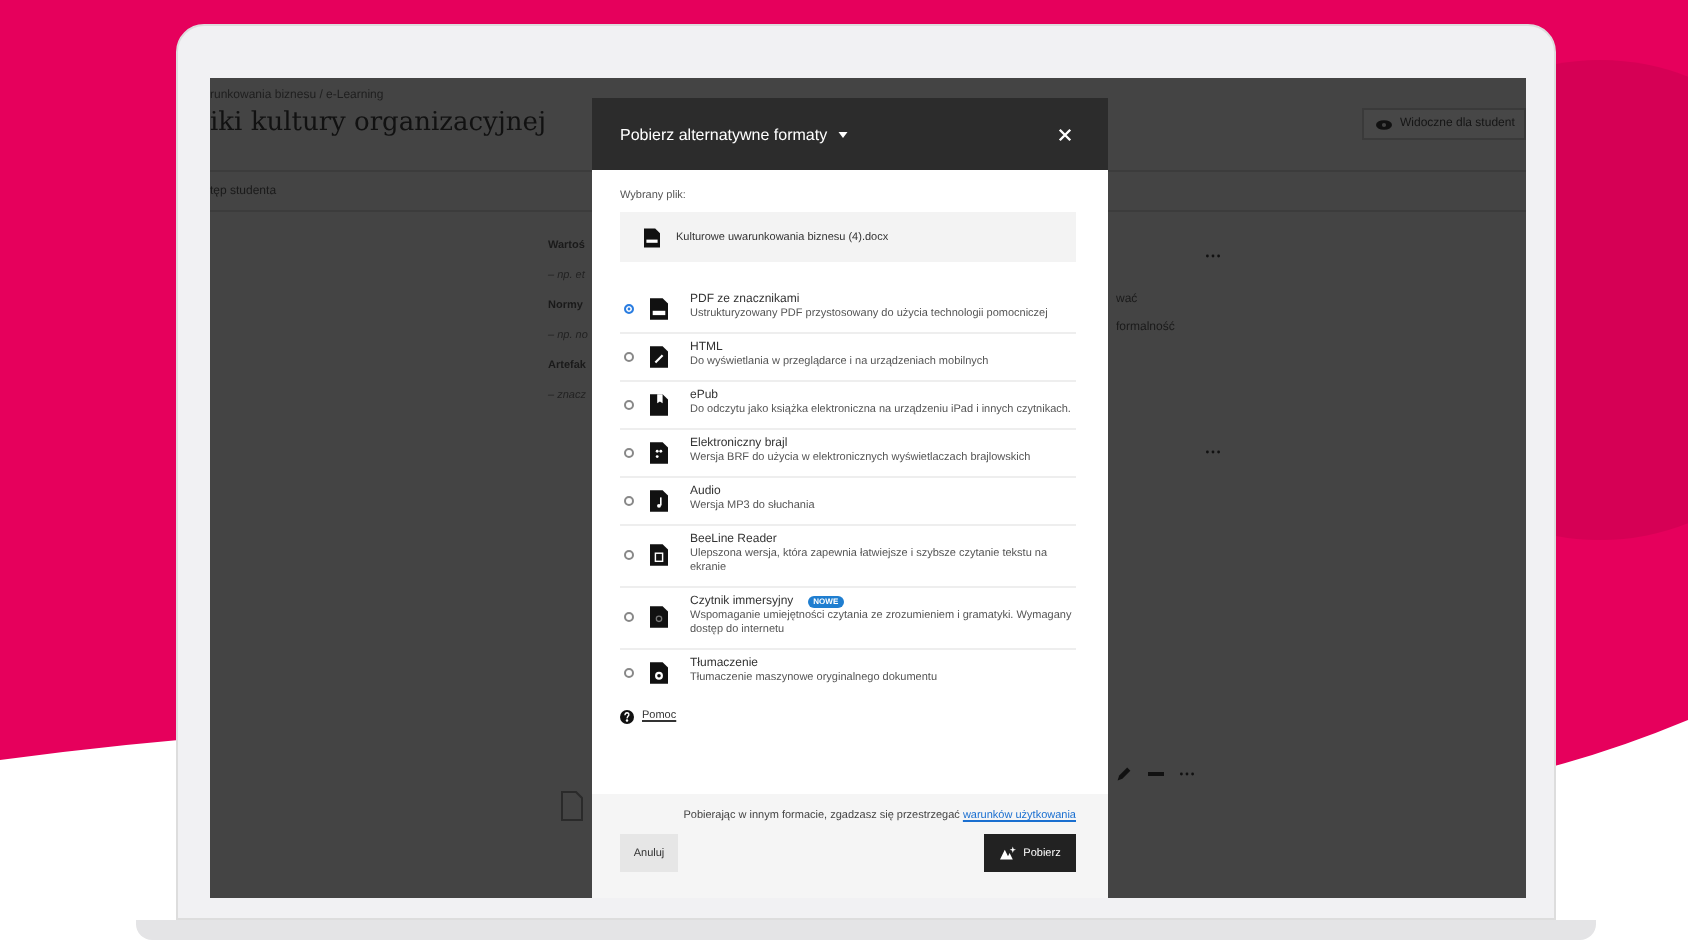 The width and height of the screenshot is (1688, 950). Describe the element at coordinates (659, 453) in the screenshot. I see `braille-file-icon` at that location.